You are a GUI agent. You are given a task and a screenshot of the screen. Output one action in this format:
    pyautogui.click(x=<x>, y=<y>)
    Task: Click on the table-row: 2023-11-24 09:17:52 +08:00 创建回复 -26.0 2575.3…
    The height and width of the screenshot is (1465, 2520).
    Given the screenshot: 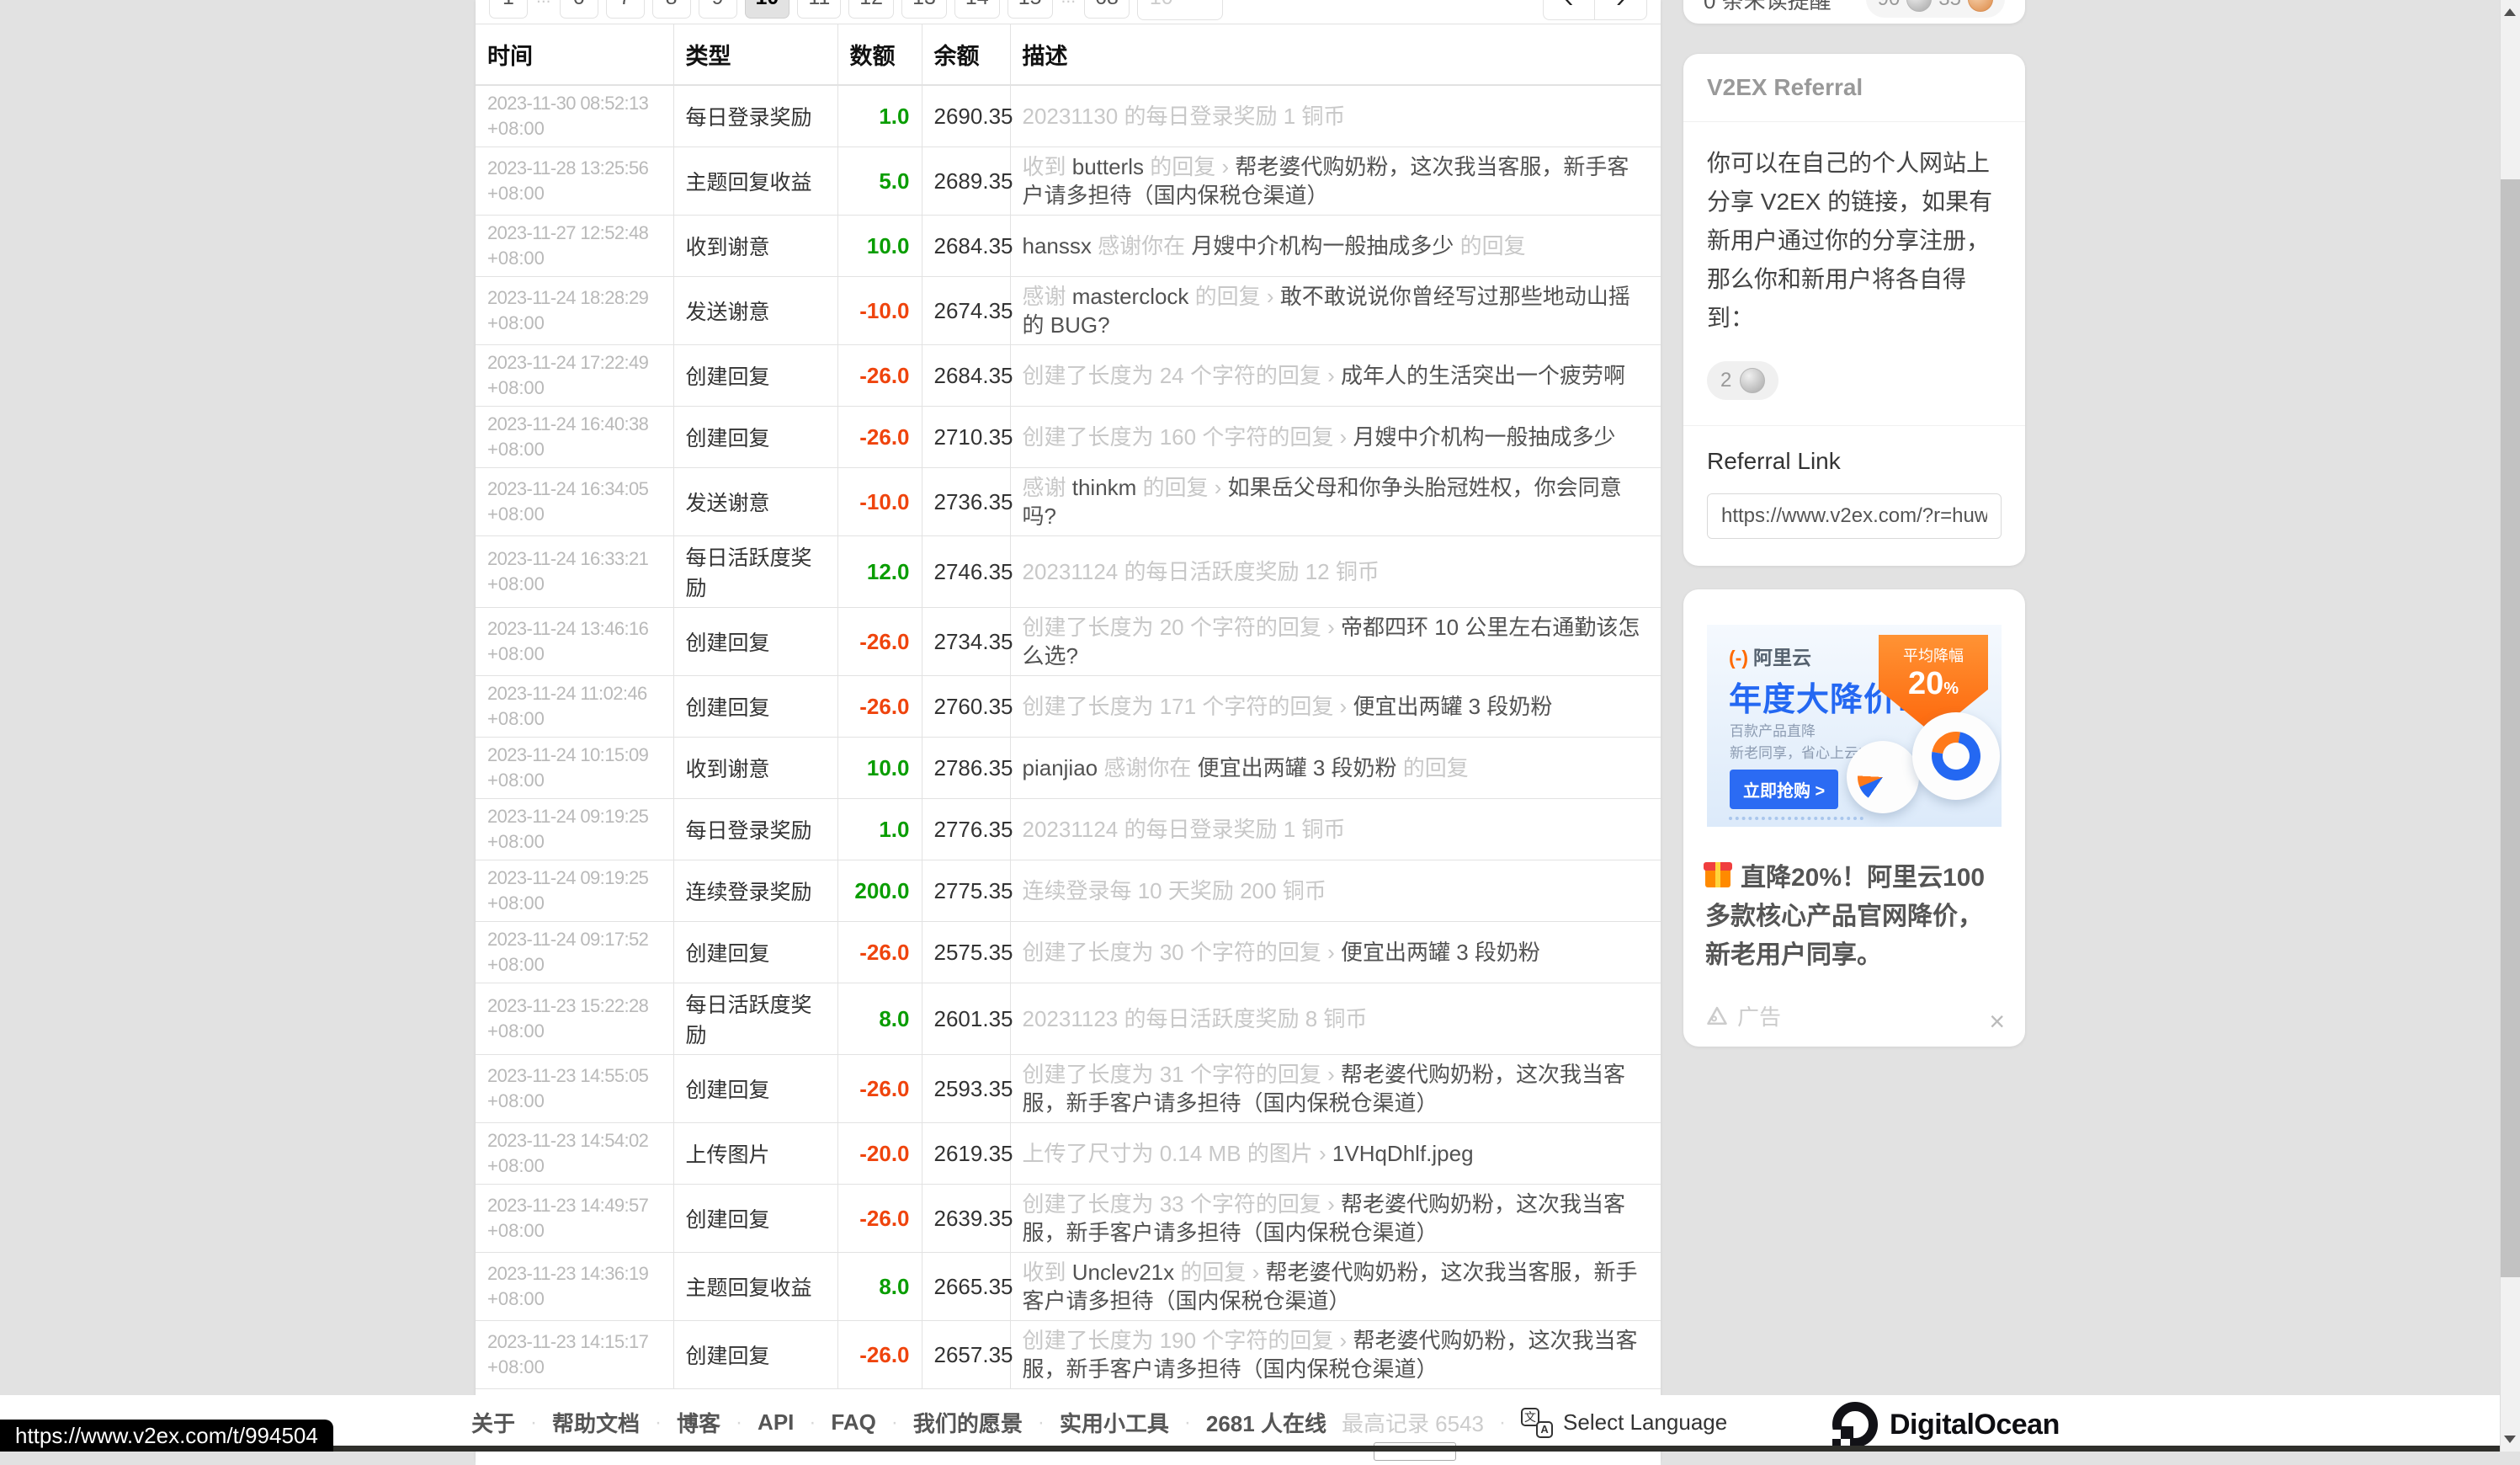 What is the action you would take?
    pyautogui.click(x=1068, y=952)
    